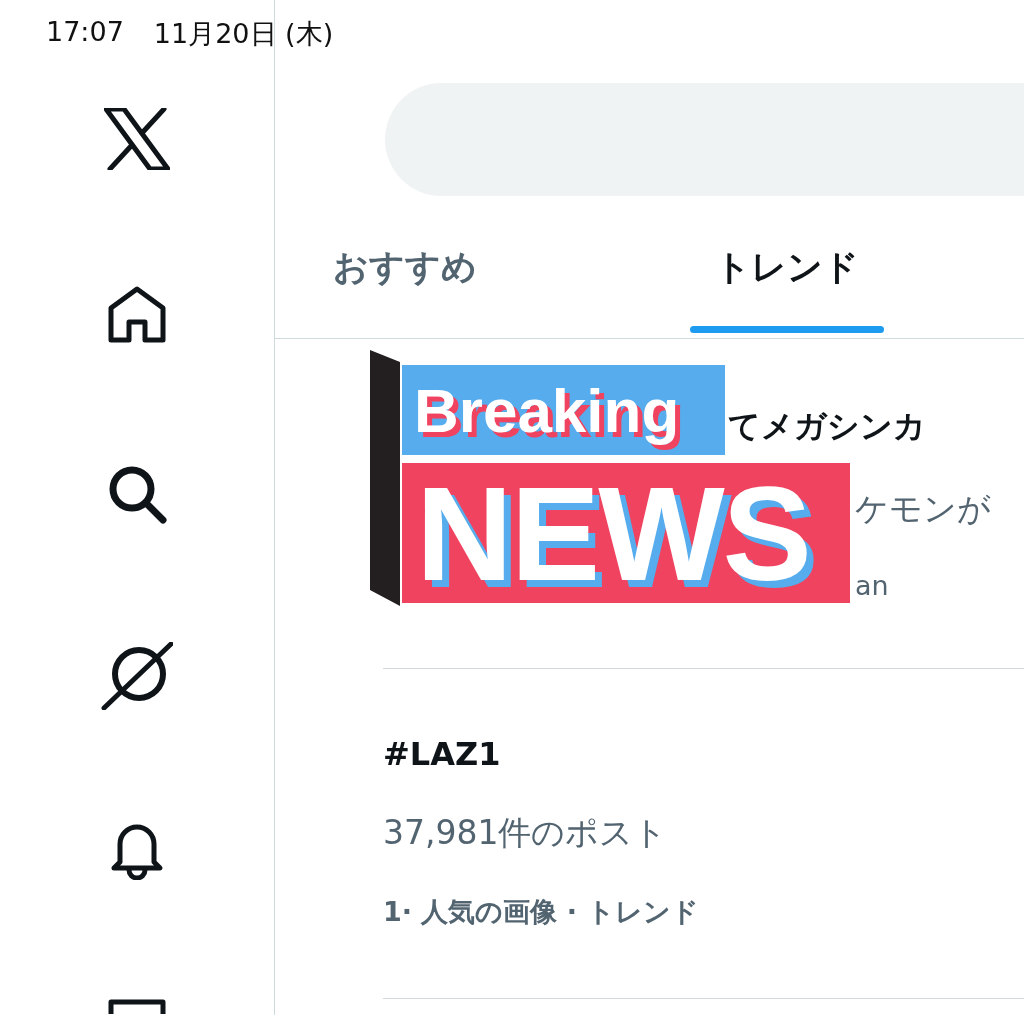 The height and width of the screenshot is (1015, 1024). I want to click on search-icon, so click(137, 494).